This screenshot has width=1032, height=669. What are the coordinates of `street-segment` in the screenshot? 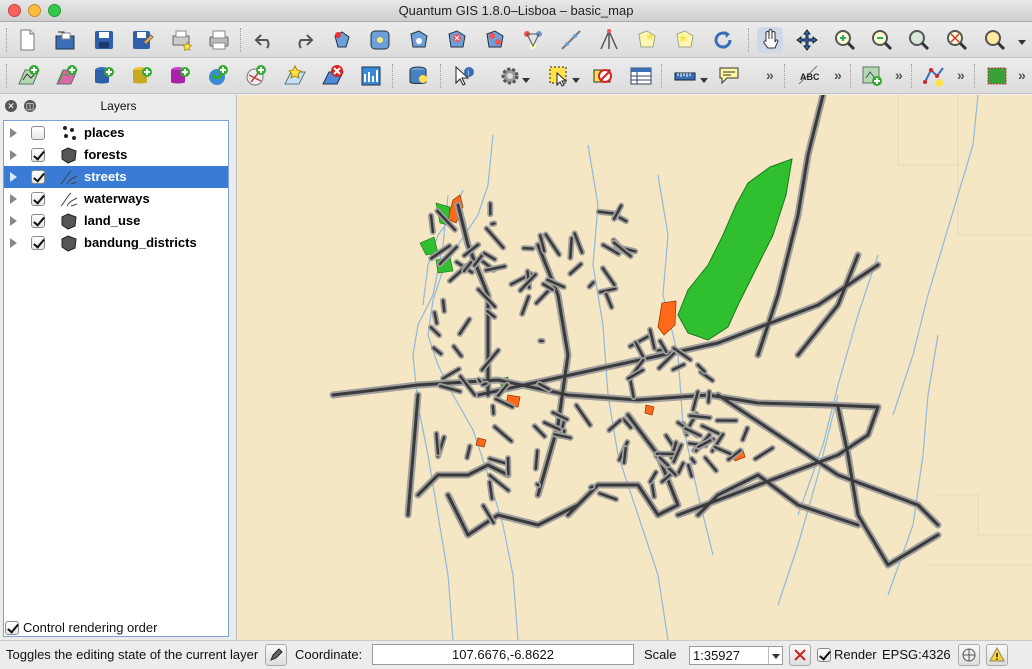 It's located at (484, 384).